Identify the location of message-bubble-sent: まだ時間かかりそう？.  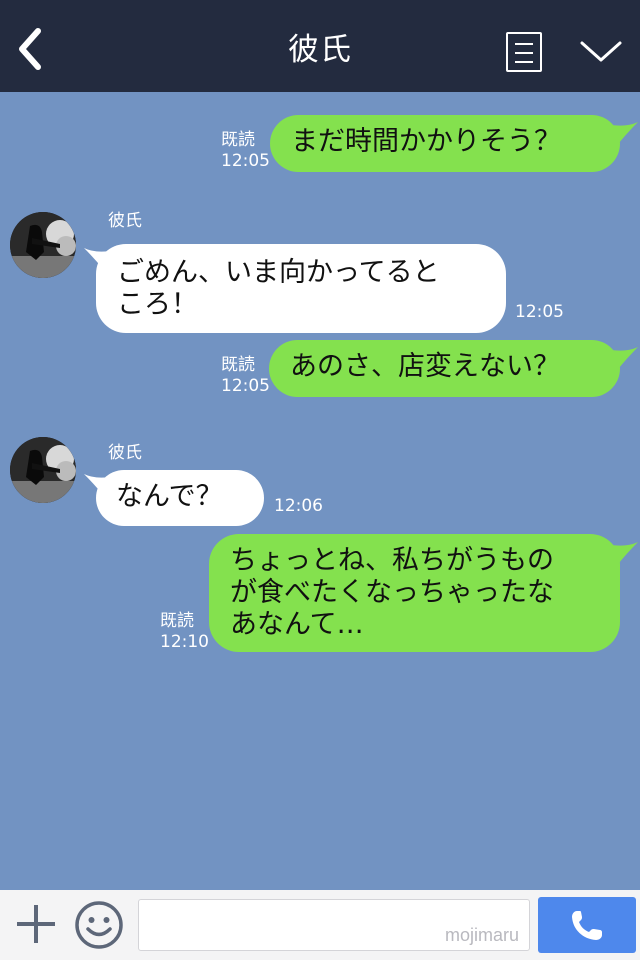
(445, 143).